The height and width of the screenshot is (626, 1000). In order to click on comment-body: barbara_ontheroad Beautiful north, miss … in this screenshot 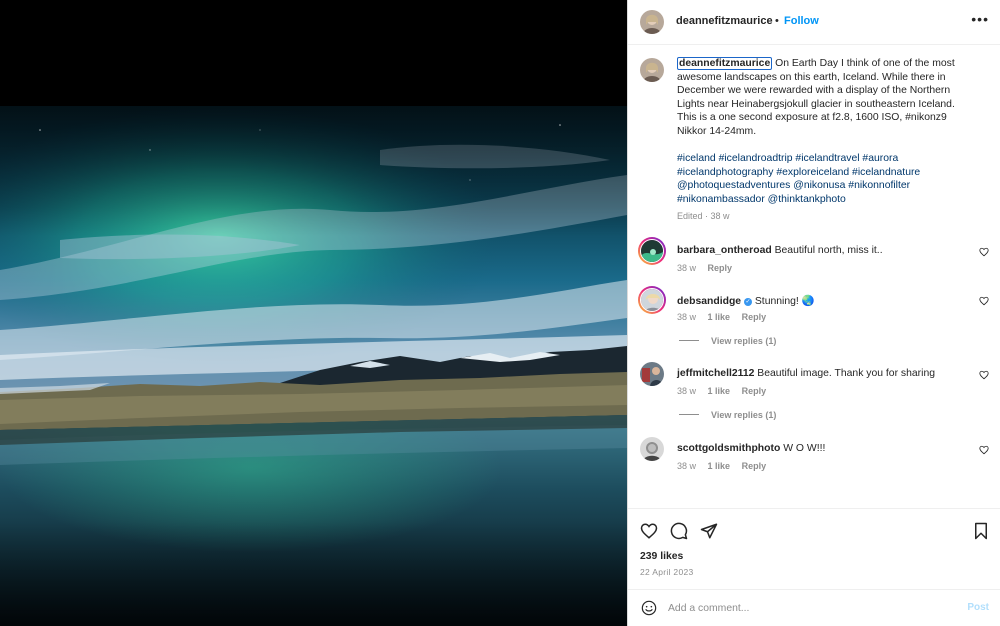, I will do `click(780, 250)`.